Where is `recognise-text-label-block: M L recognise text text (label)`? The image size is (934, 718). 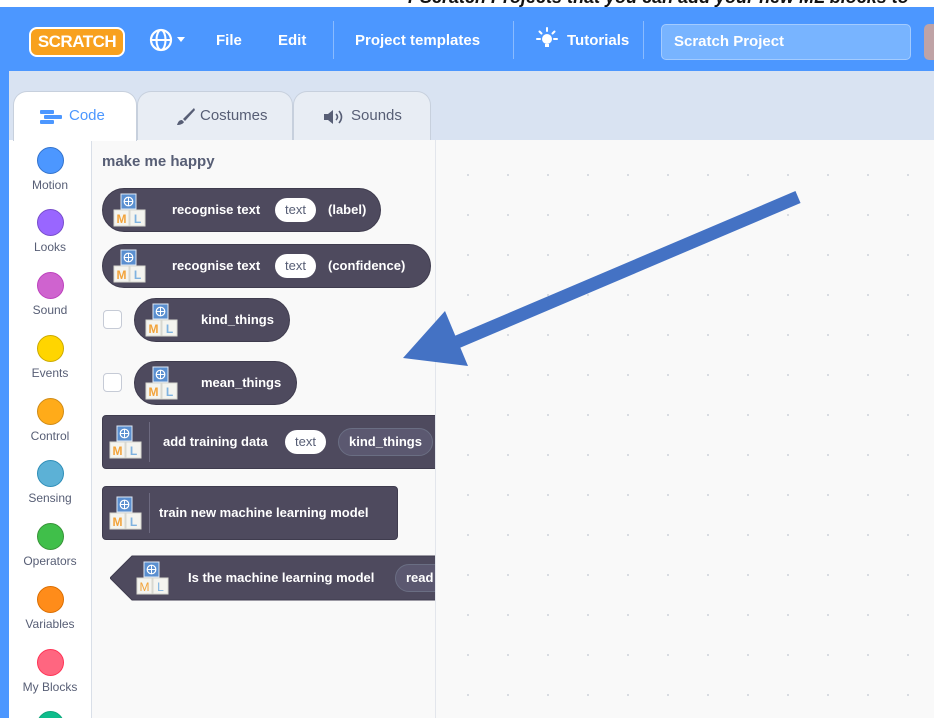 recognise-text-label-block: M L recognise text text (label) is located at coordinates (241, 210).